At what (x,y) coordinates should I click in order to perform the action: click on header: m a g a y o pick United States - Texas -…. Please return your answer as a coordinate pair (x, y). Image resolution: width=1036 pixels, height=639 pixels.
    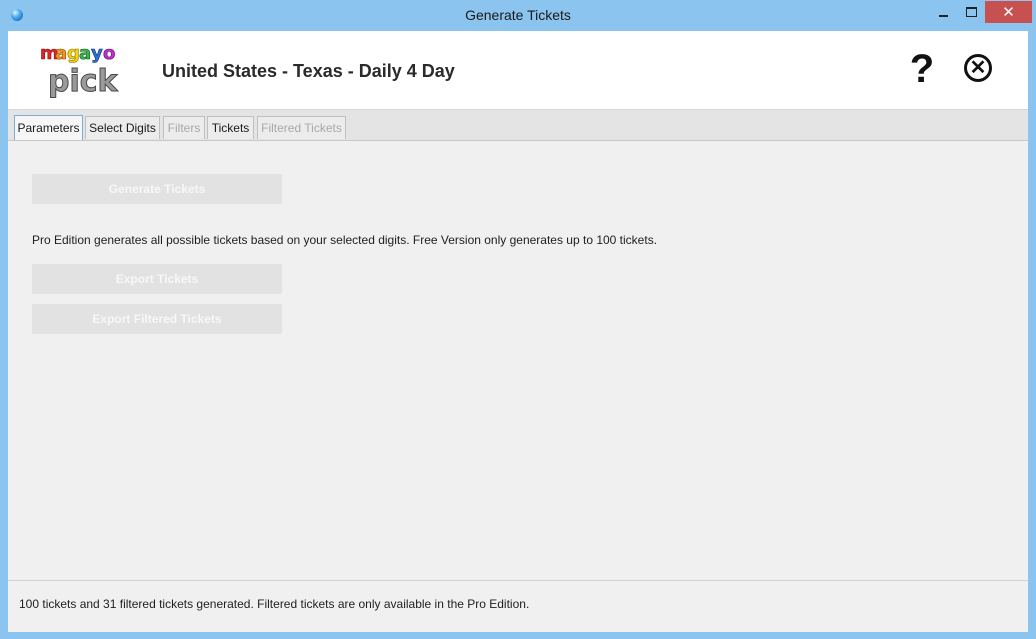
    Looking at the image, I should click on (518, 70).